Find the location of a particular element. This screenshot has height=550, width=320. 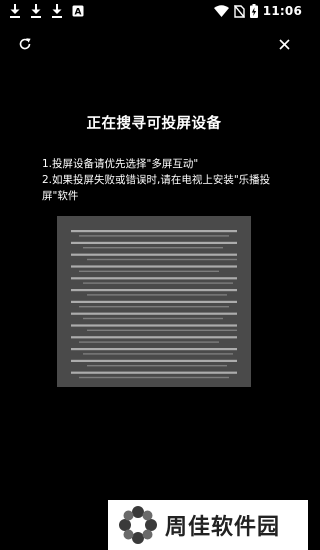

font-app-icon: A is located at coordinates (78, 11).